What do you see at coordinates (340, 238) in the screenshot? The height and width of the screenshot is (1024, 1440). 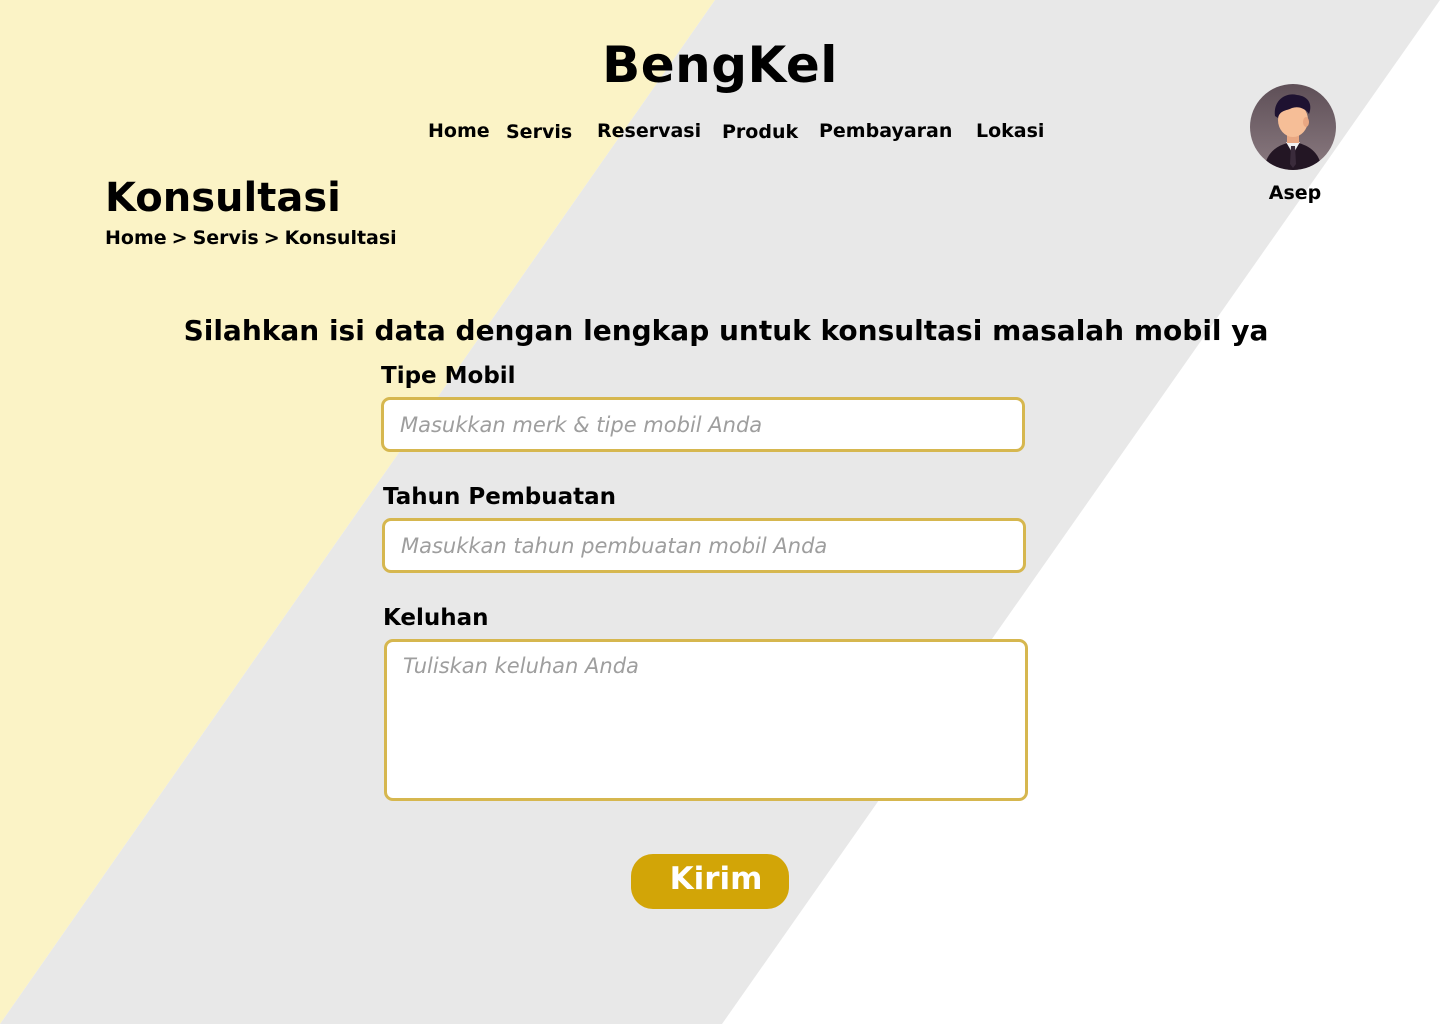 I see `breadcrumb-current-page: Konsultasi` at bounding box center [340, 238].